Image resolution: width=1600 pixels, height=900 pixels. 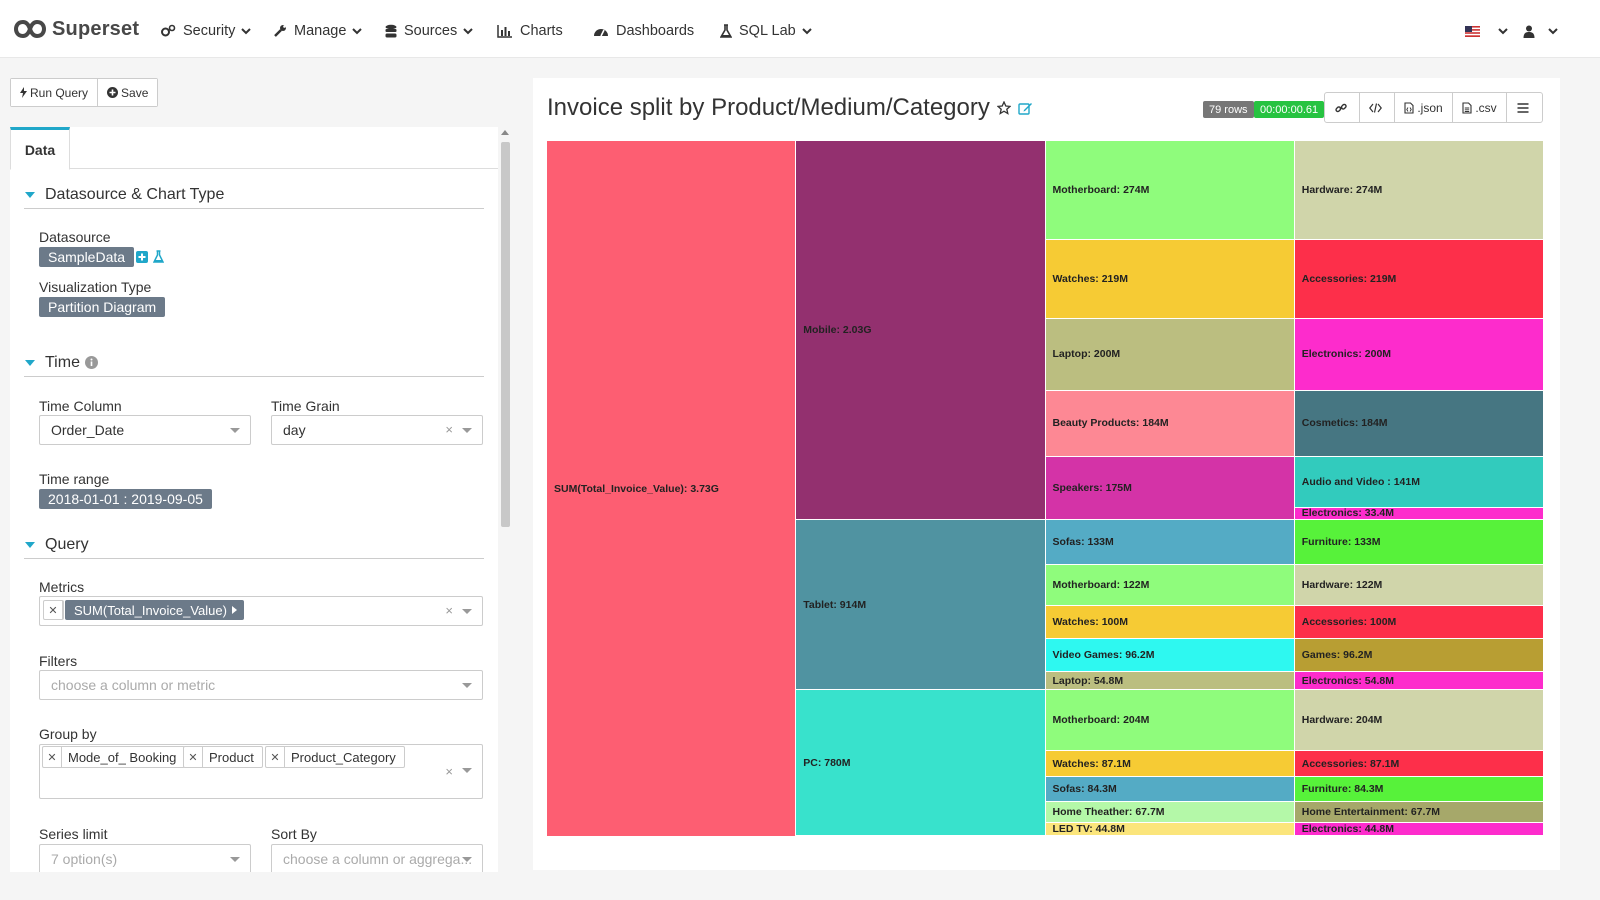 What do you see at coordinates (921, 330) in the screenshot?
I see `partition-cell: Mobile: 2.03G` at bounding box center [921, 330].